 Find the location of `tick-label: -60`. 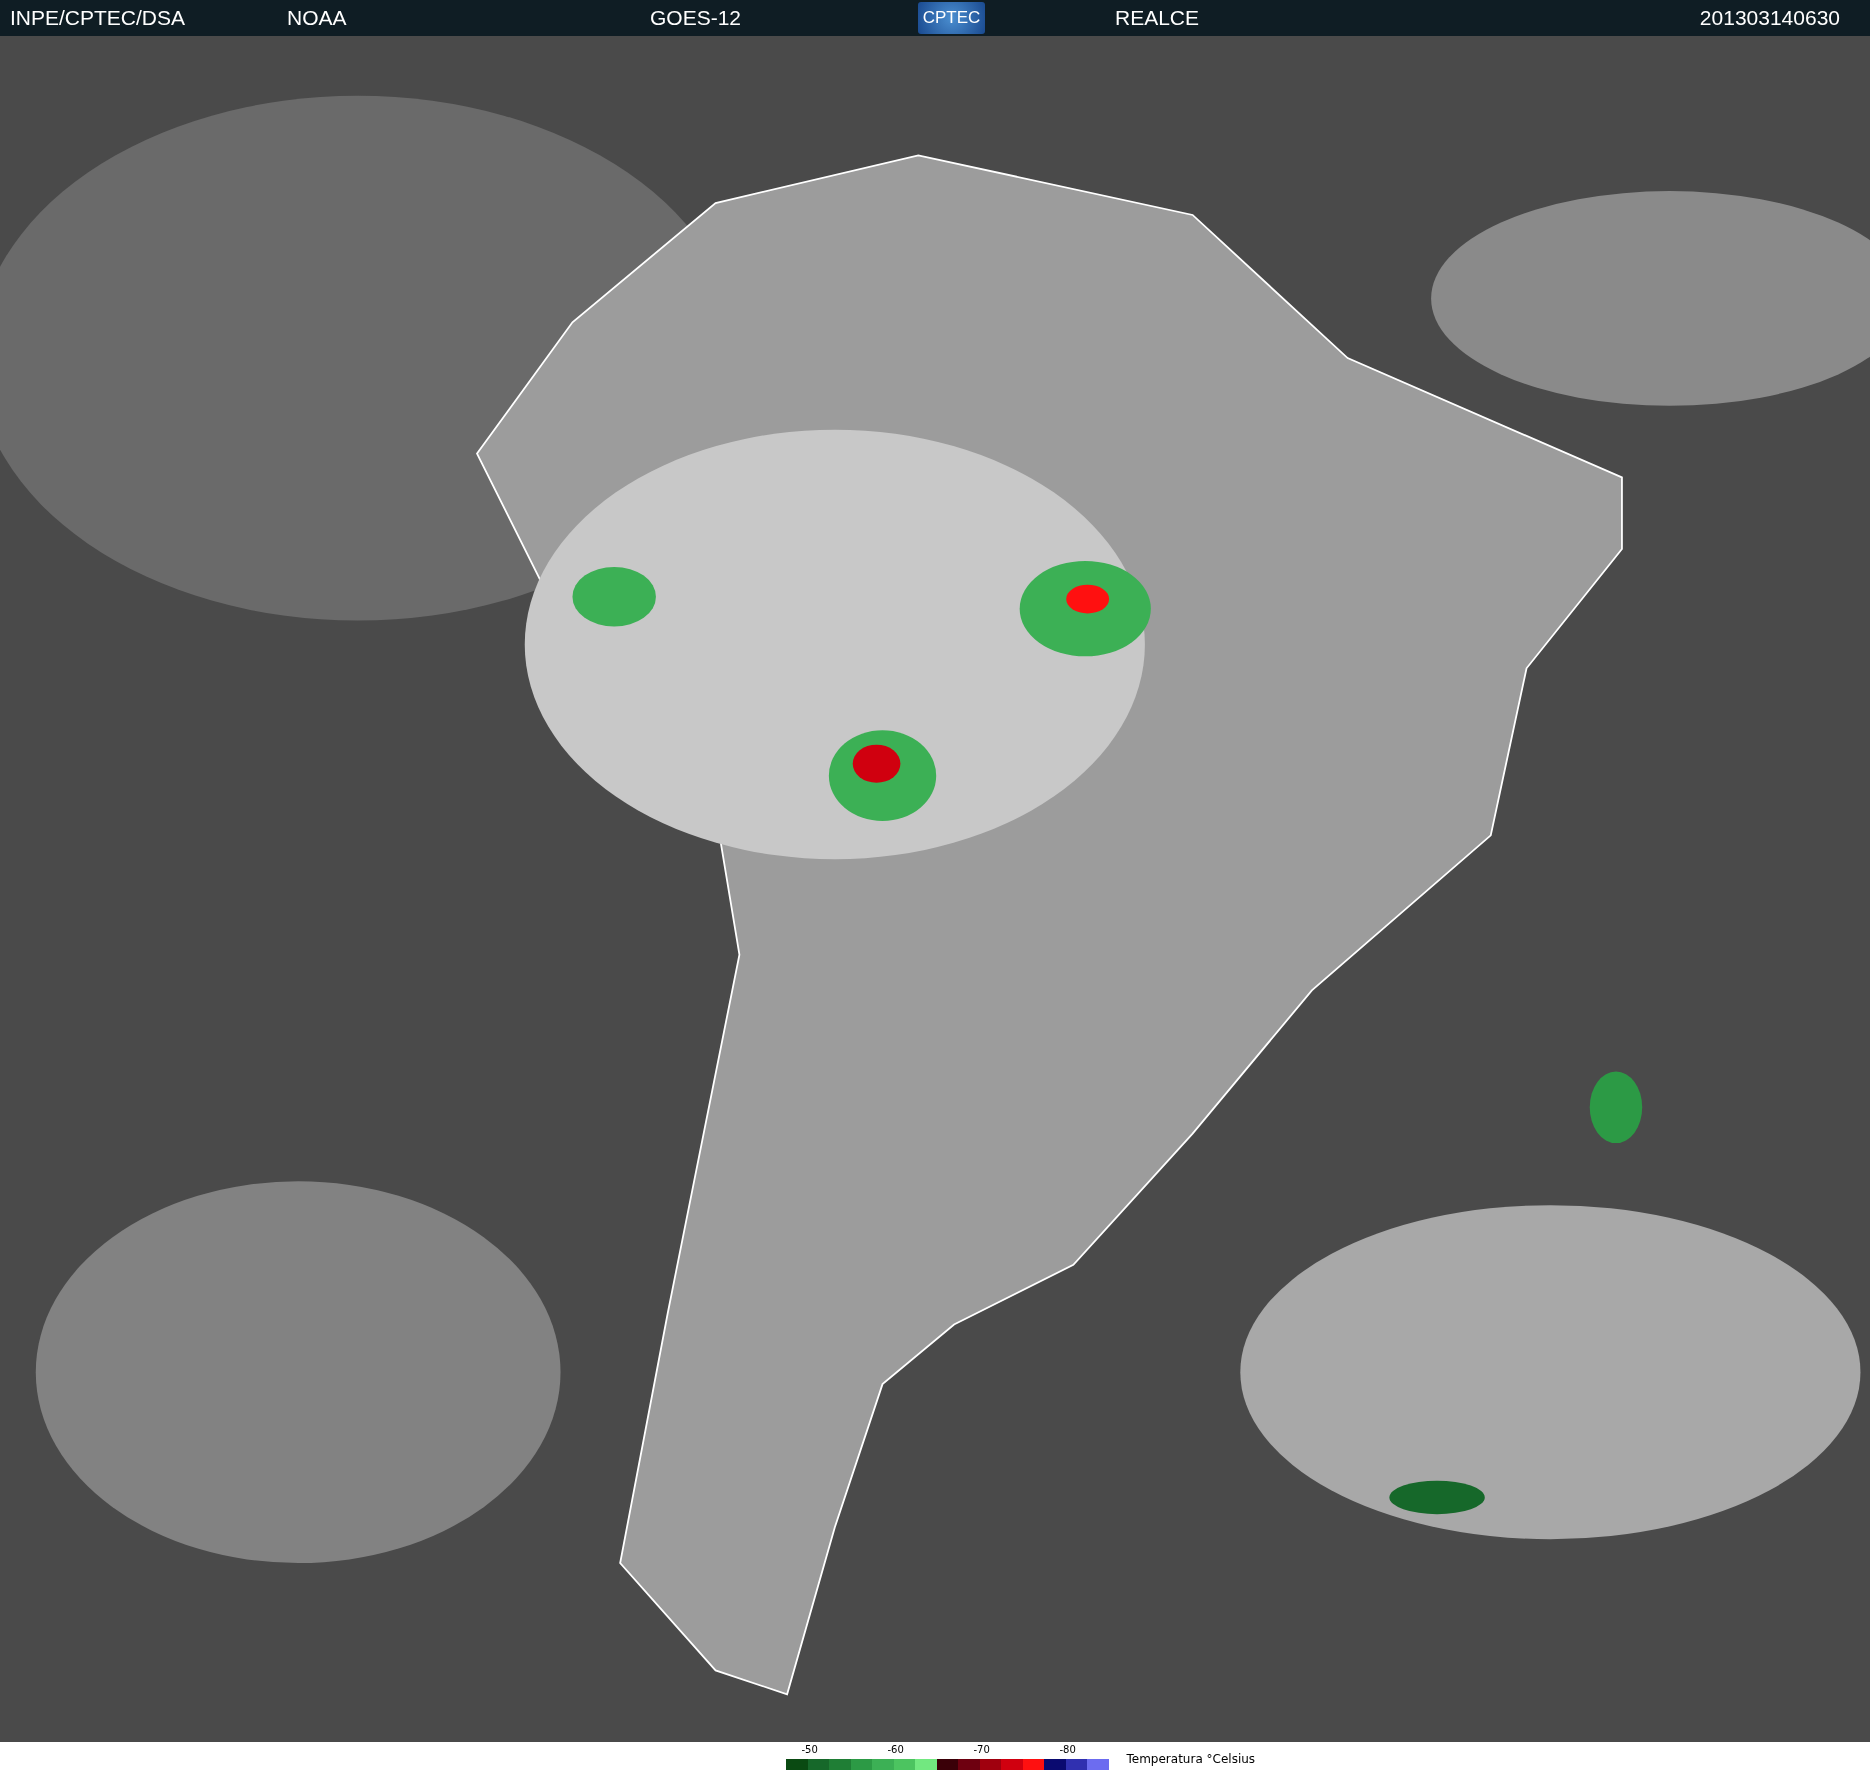

tick-label: -60 is located at coordinates (895, 1749).